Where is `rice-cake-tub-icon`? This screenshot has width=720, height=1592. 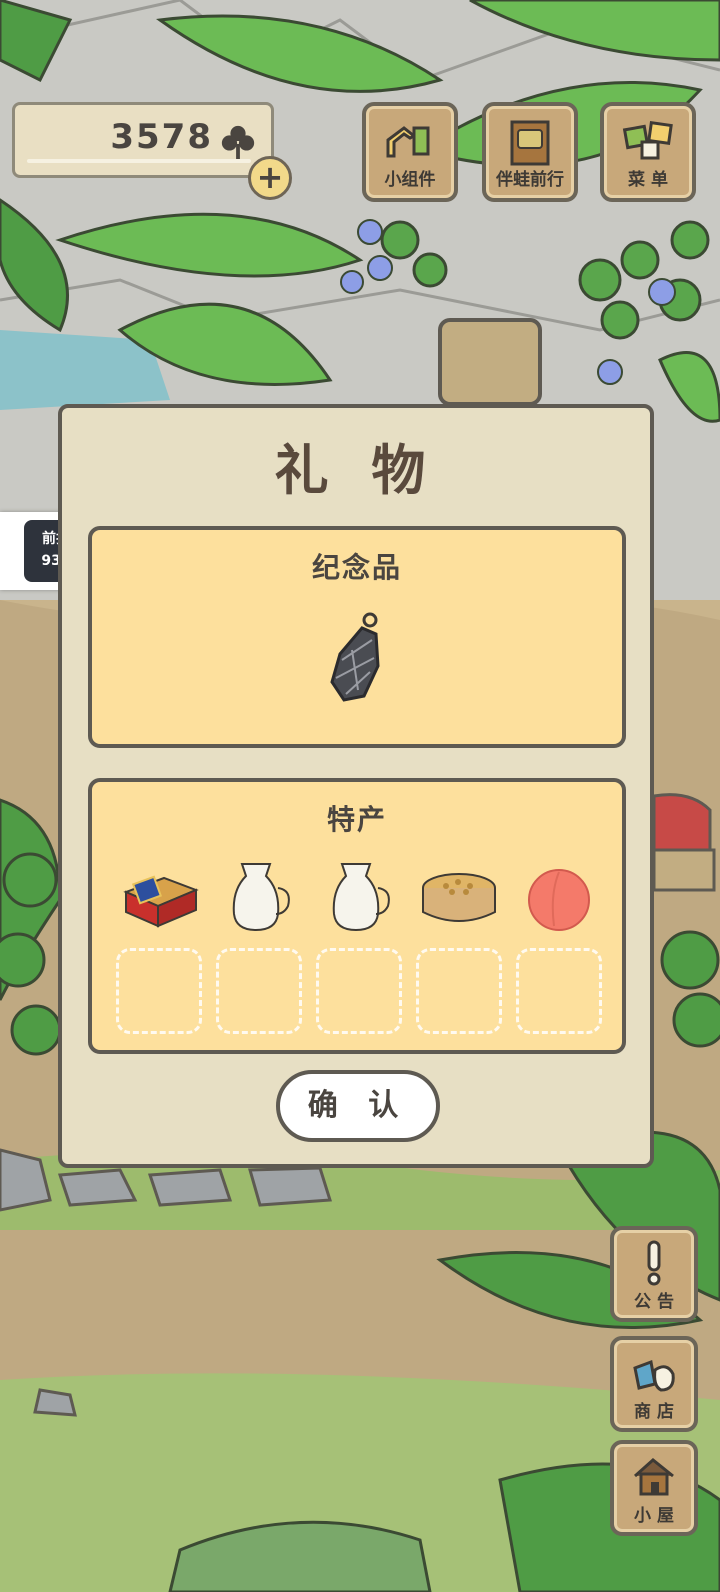 rice-cake-tub-icon is located at coordinates (459, 897).